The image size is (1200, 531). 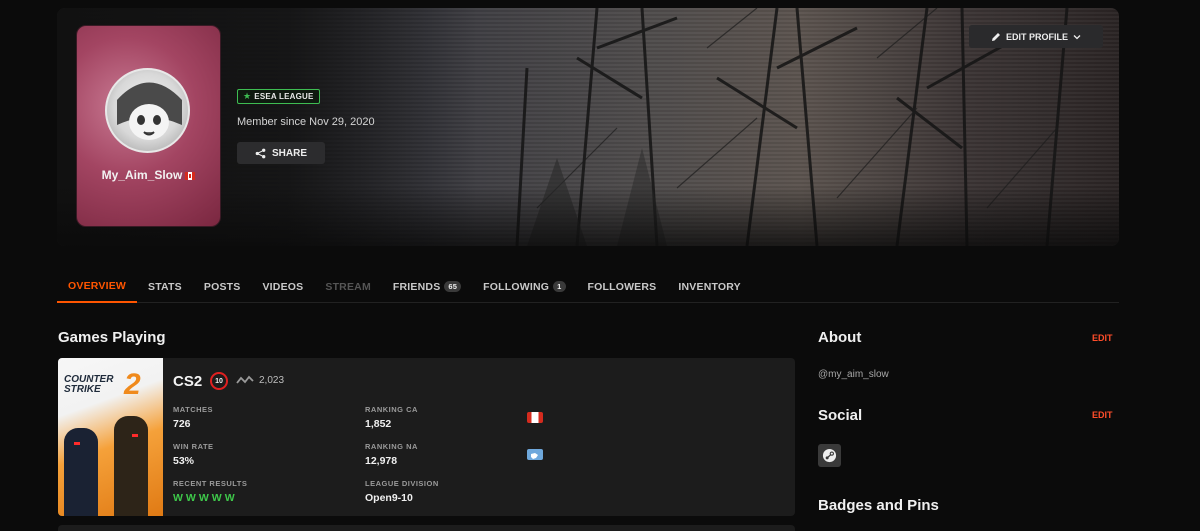 I want to click on tab-followers: FOLLOWERS, so click(x=622, y=286).